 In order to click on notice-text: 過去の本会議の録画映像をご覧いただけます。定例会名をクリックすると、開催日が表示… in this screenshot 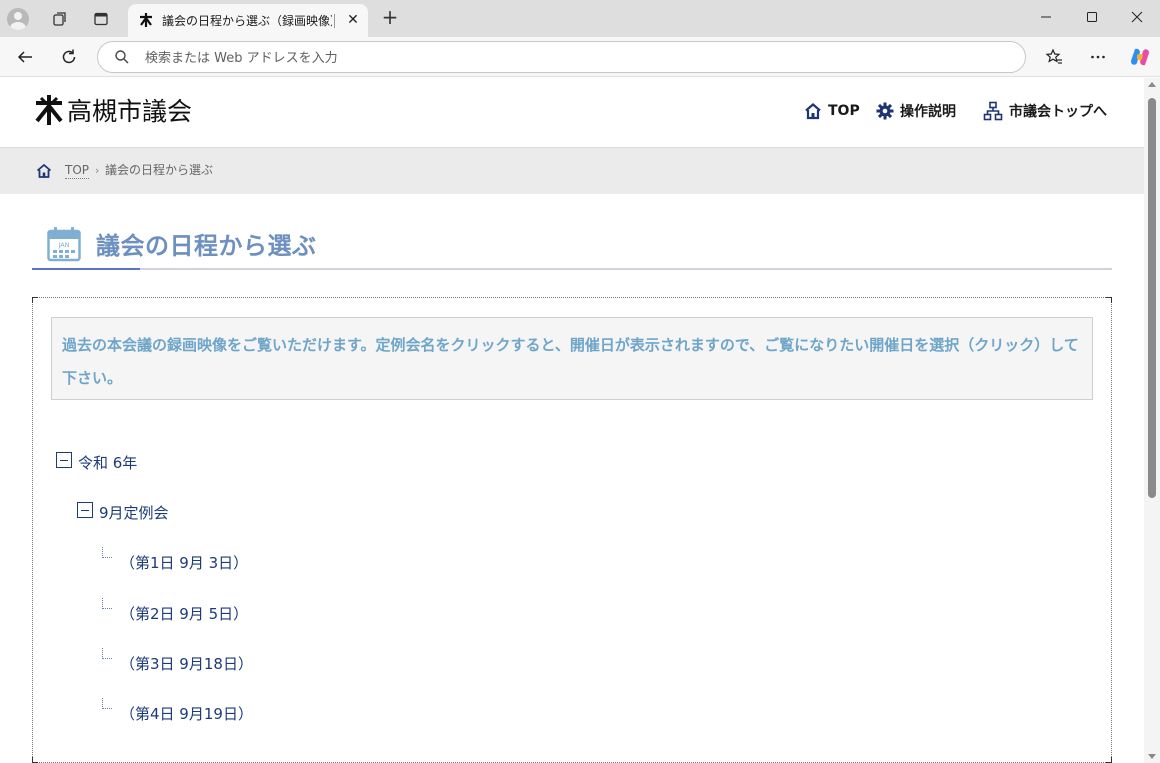, I will do `click(570, 361)`.